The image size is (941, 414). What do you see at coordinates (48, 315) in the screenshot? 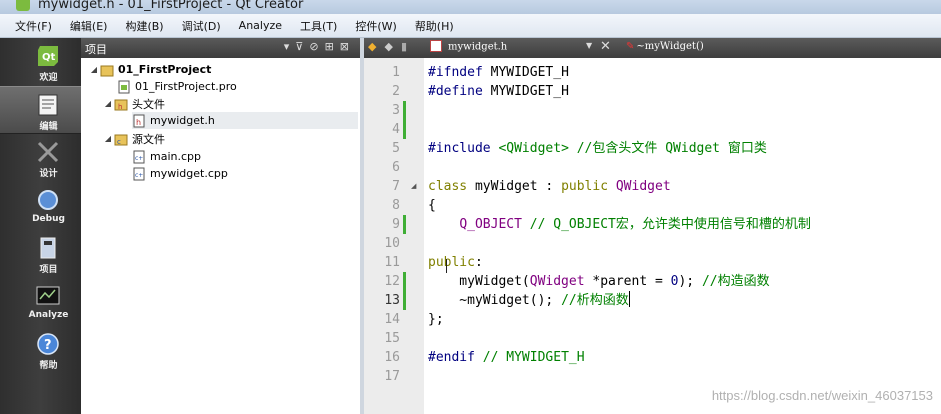
I see `mode-analyze-label: Analyze` at bounding box center [48, 315].